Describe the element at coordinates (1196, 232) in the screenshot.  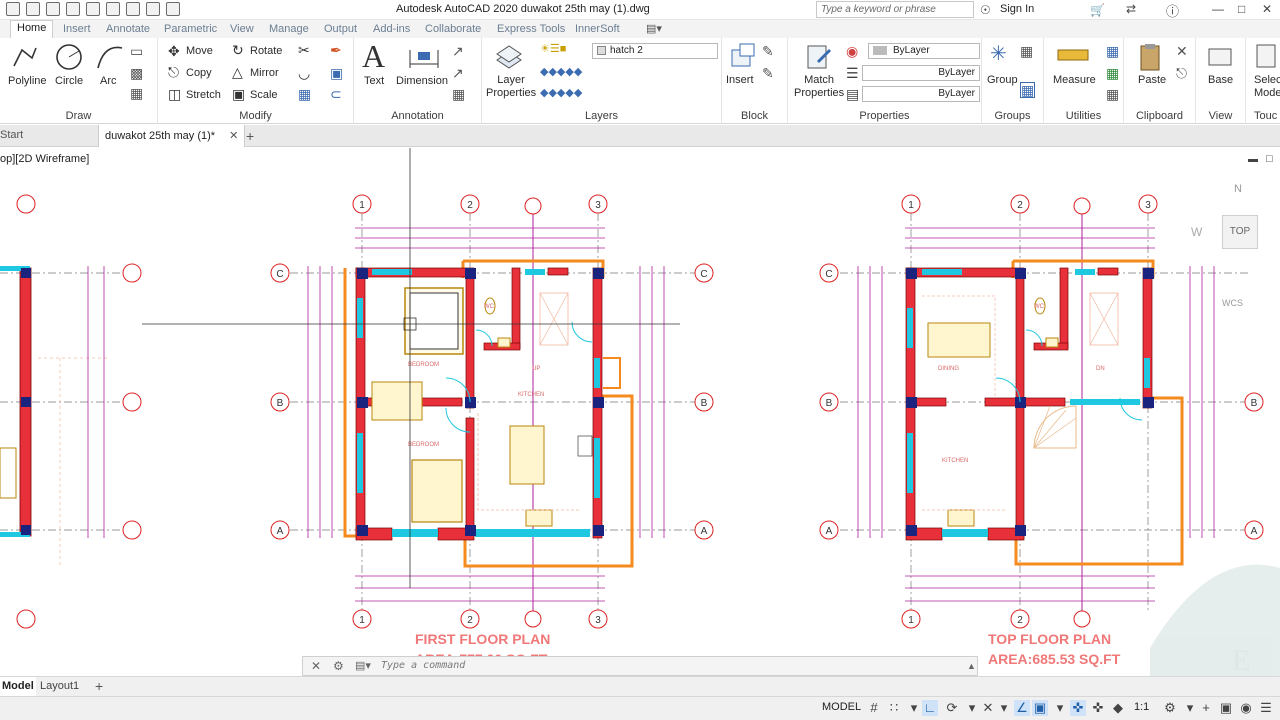
I see `viewcube-west: W` at that location.